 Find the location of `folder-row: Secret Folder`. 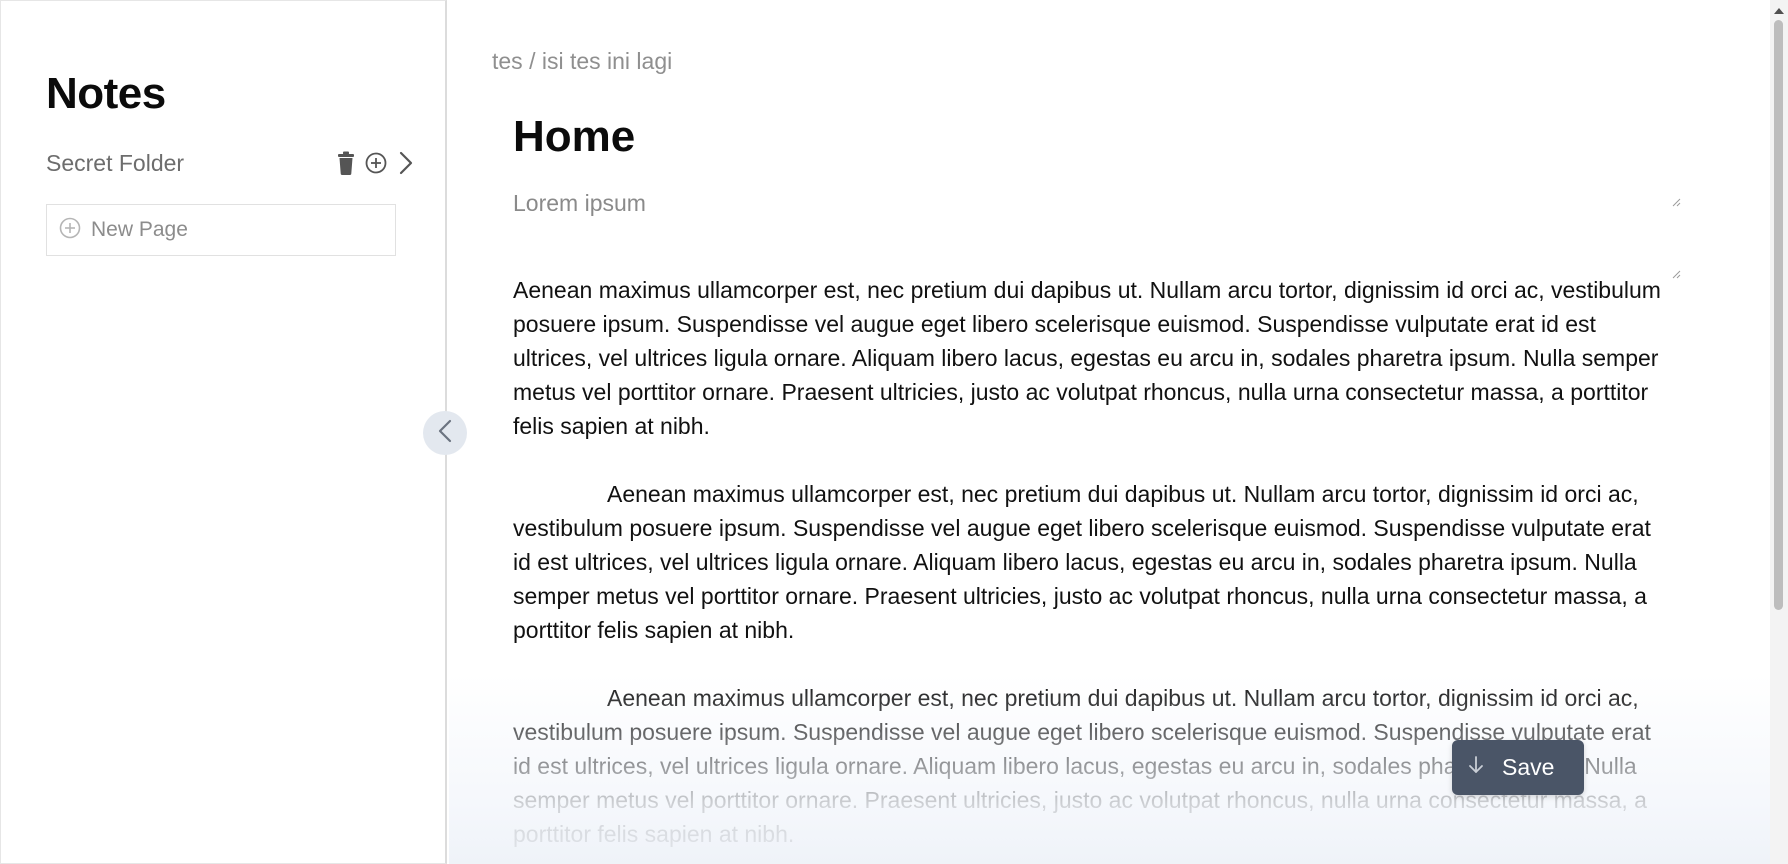

folder-row: Secret Folder is located at coordinates (232, 163).